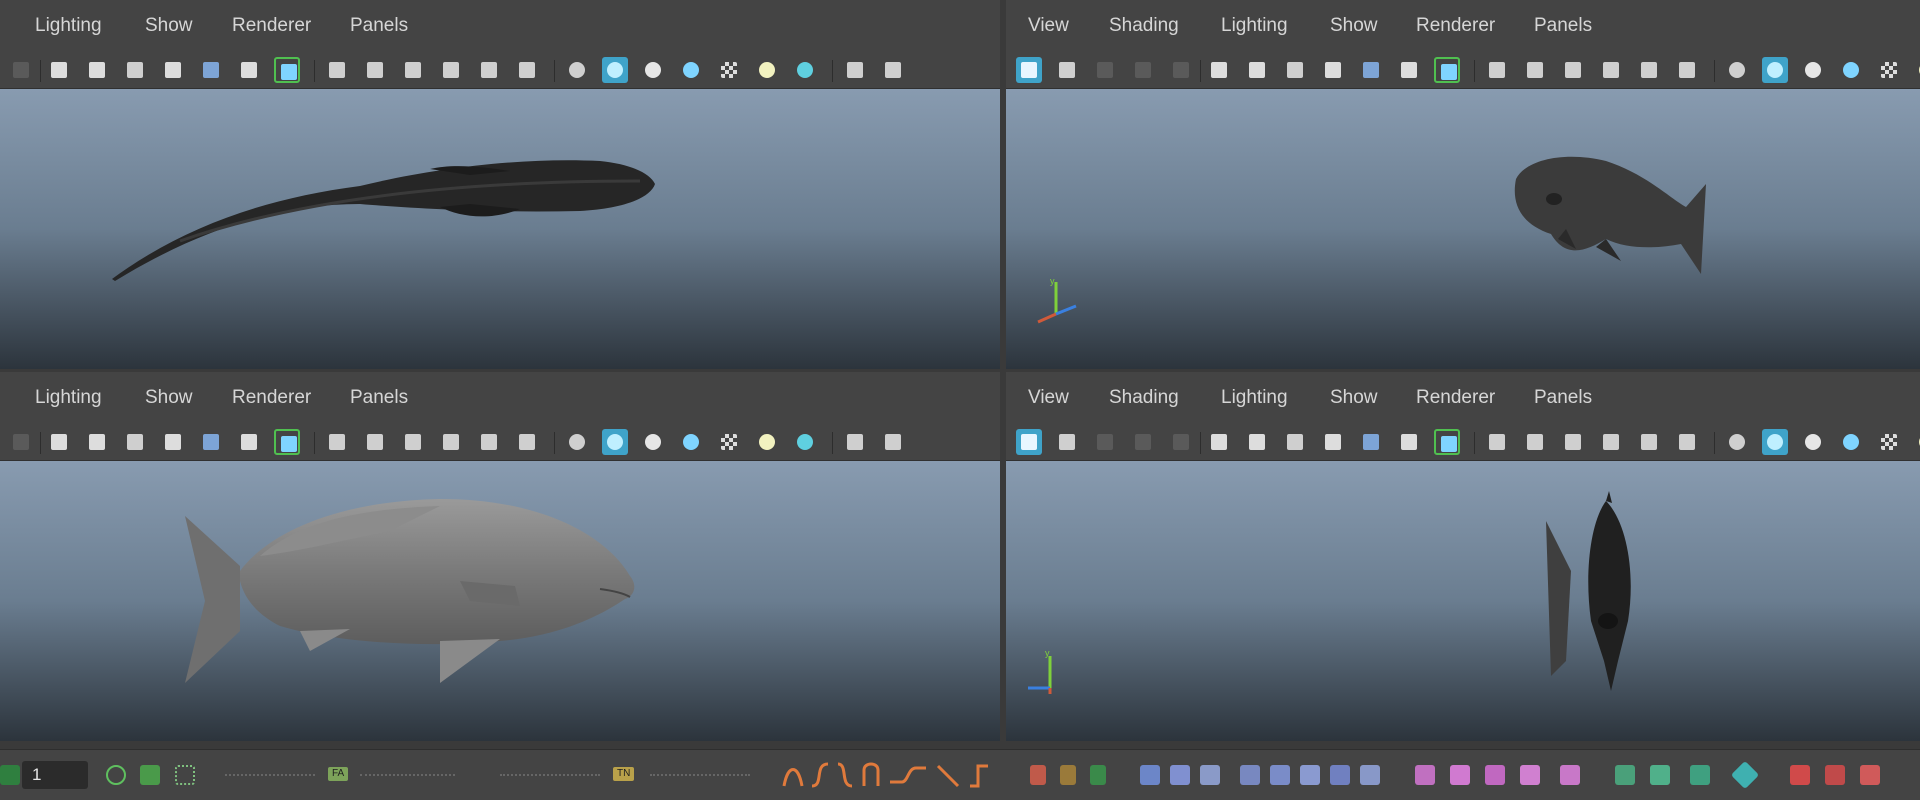 The image size is (1920, 800). What do you see at coordinates (55, 775) in the screenshot?
I see `current-frame-field: 1` at bounding box center [55, 775].